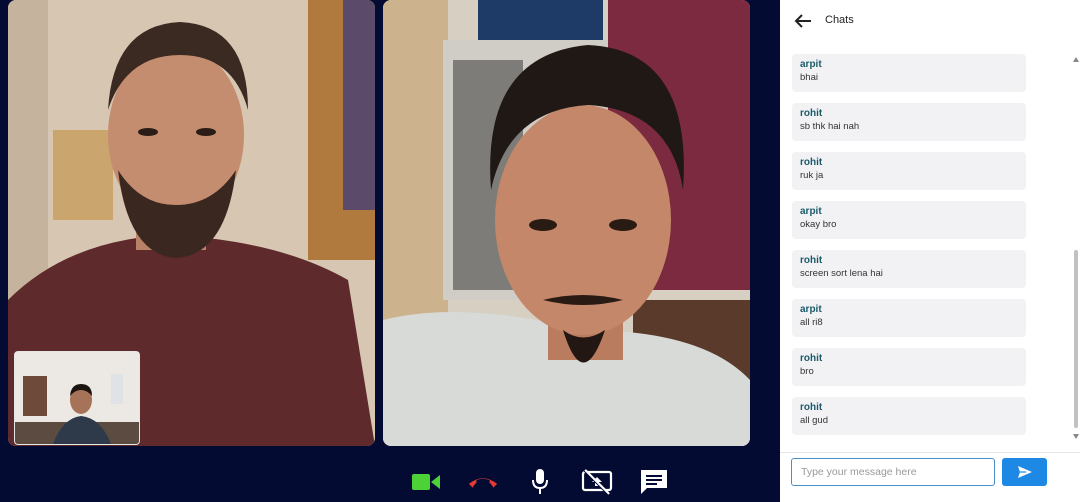  I want to click on message-text: all ri8, so click(811, 322).